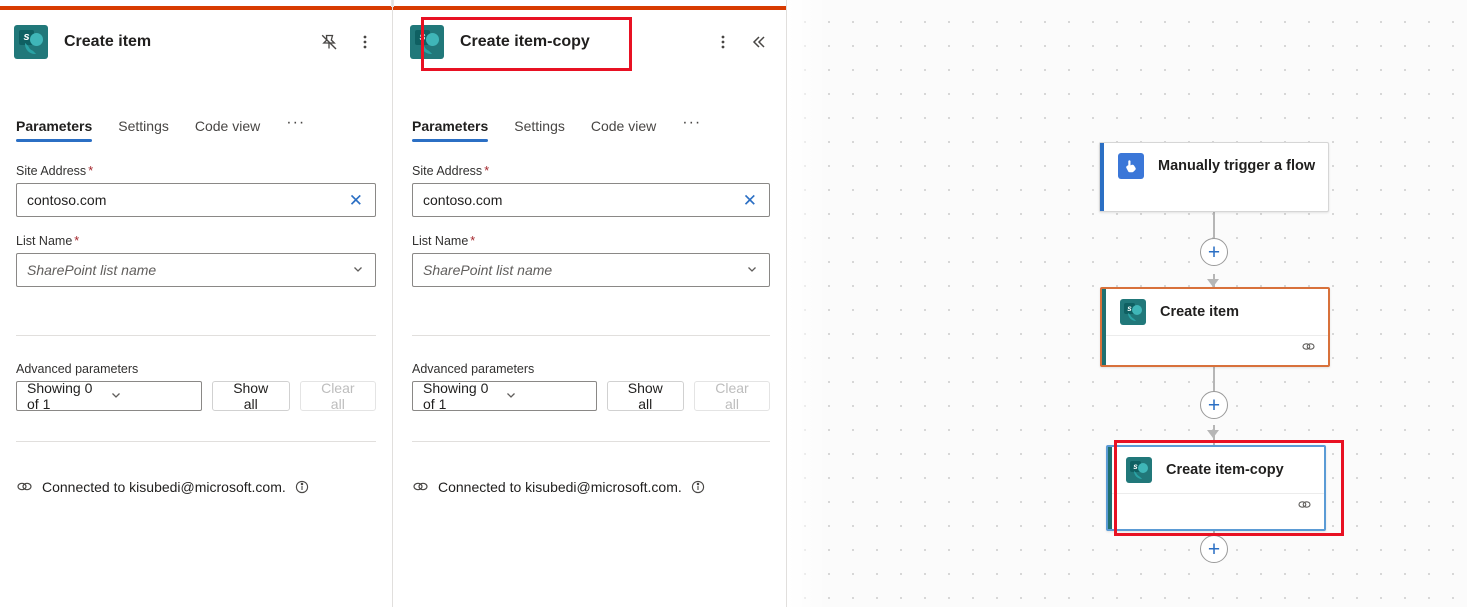 This screenshot has width=1467, height=607. What do you see at coordinates (329, 42) in the screenshot?
I see `pin-off-icon` at bounding box center [329, 42].